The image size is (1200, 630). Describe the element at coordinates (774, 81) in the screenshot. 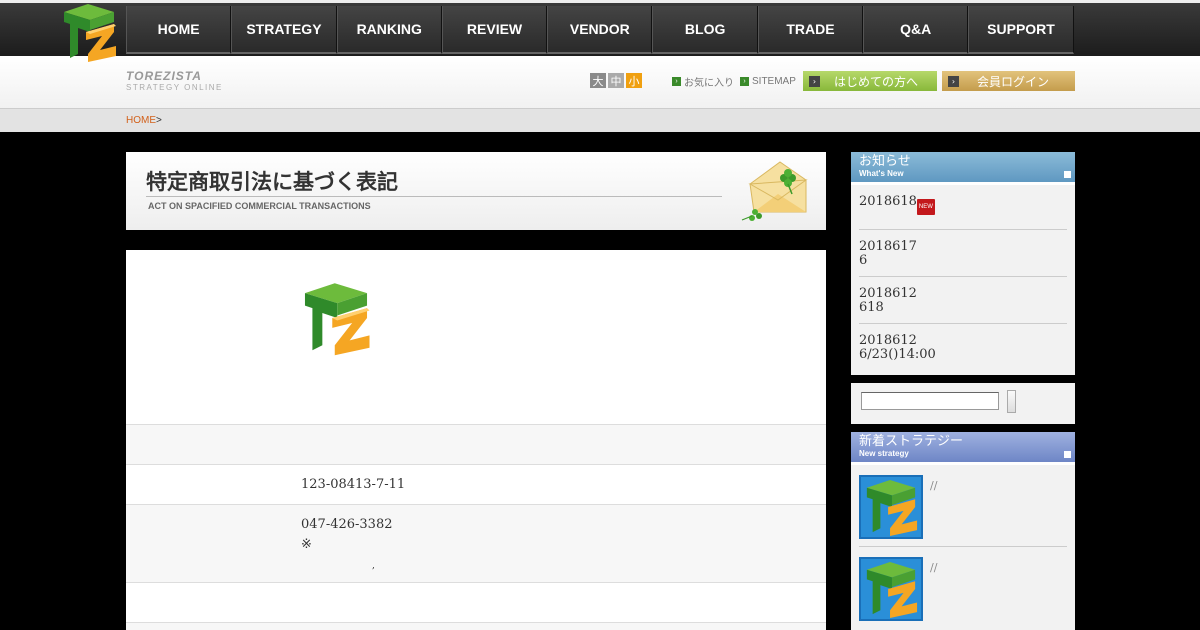

I see `sitemap-label: SITEMAP` at that location.